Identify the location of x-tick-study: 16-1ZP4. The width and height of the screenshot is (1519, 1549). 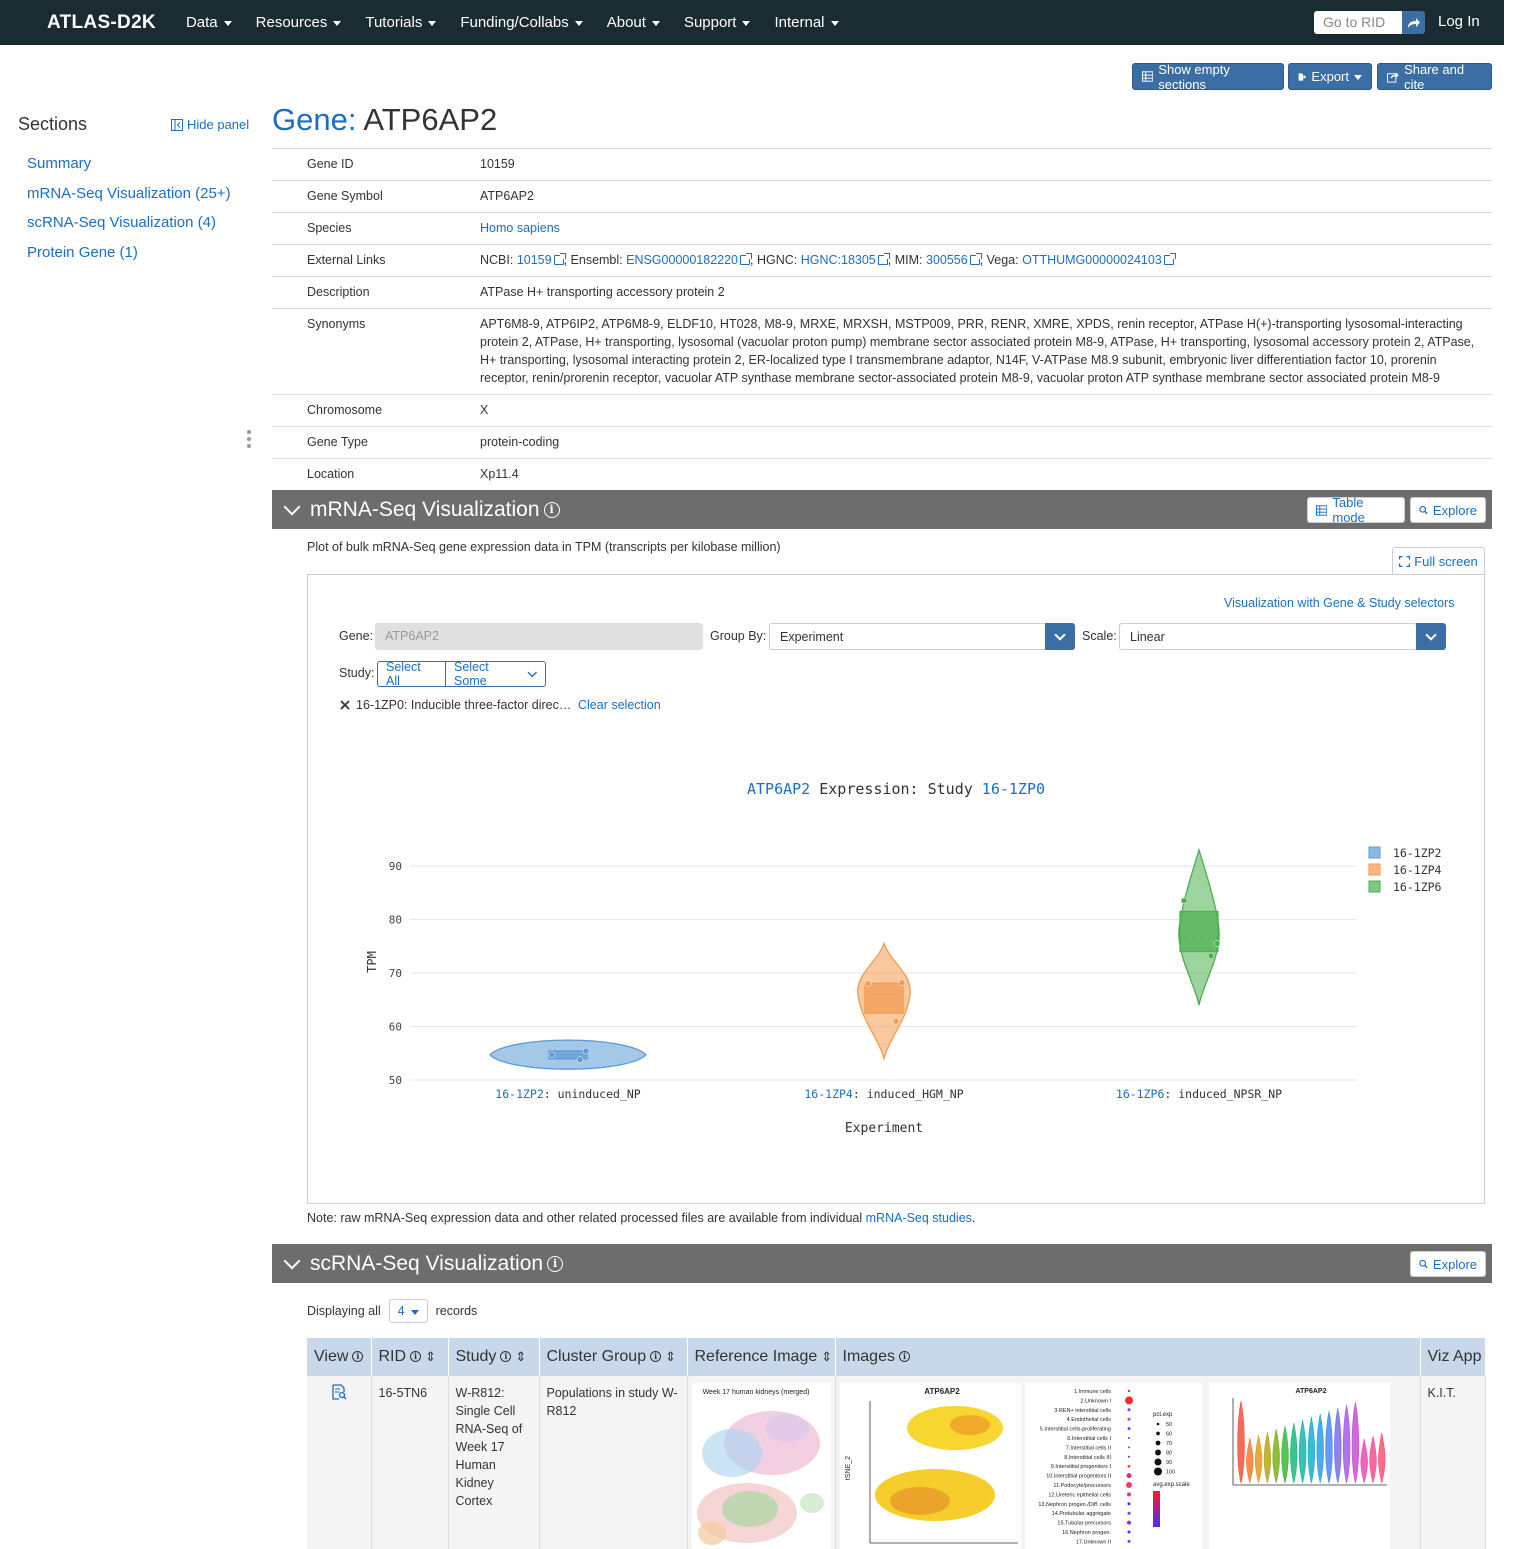
(828, 1094).